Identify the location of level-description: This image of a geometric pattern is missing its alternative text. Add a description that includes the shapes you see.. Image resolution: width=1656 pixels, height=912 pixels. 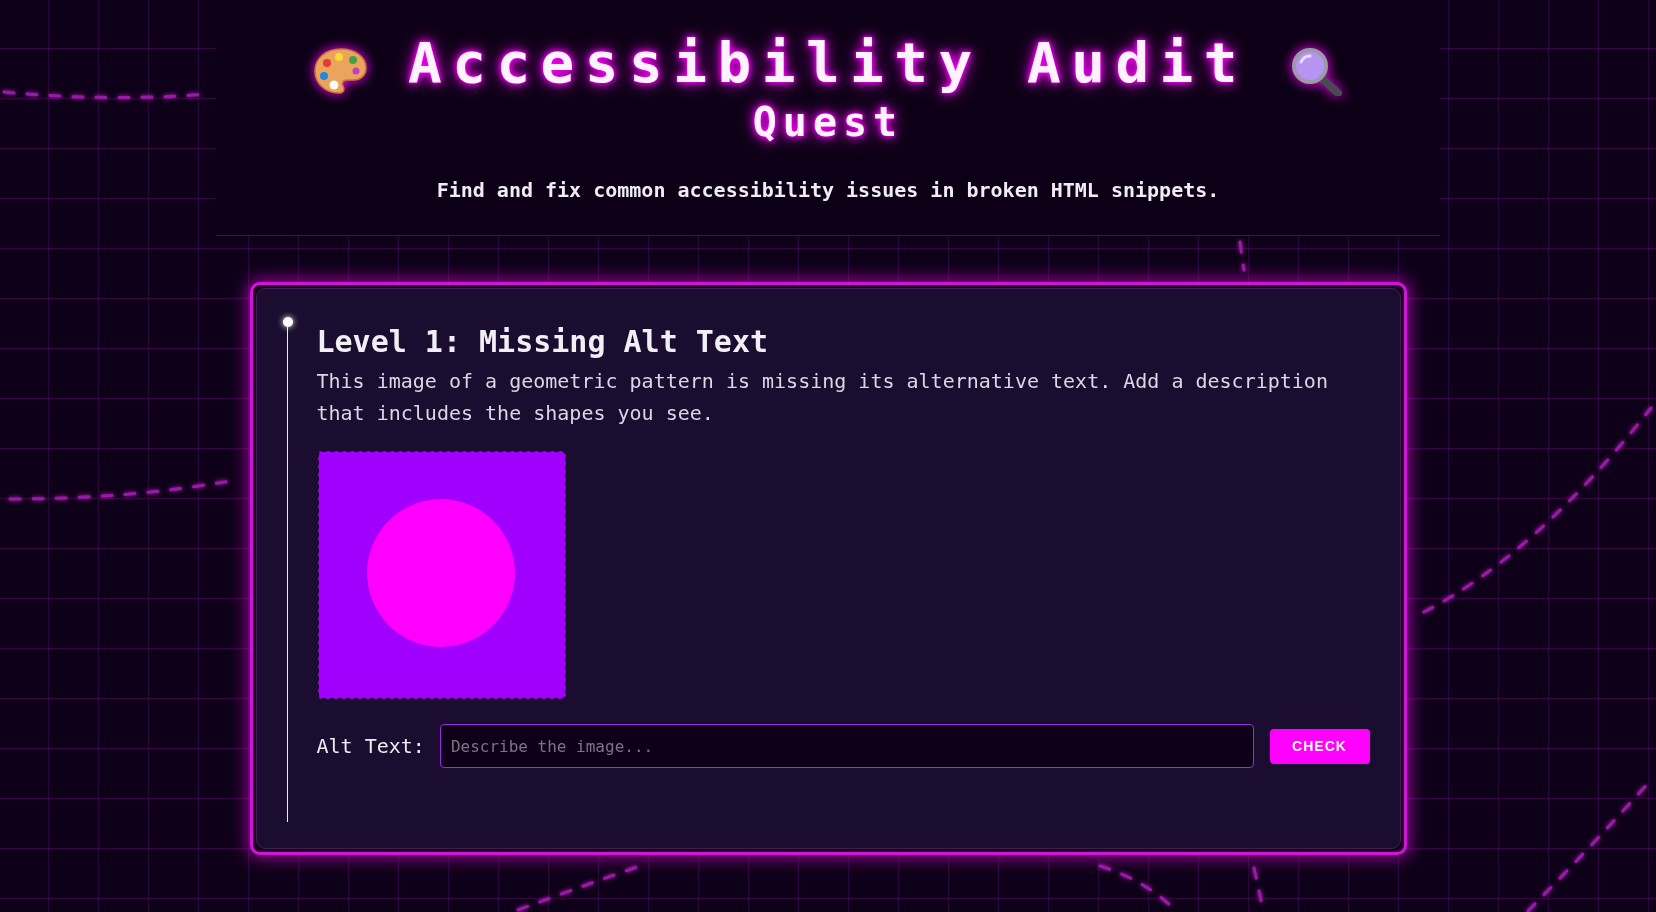
(822, 397).